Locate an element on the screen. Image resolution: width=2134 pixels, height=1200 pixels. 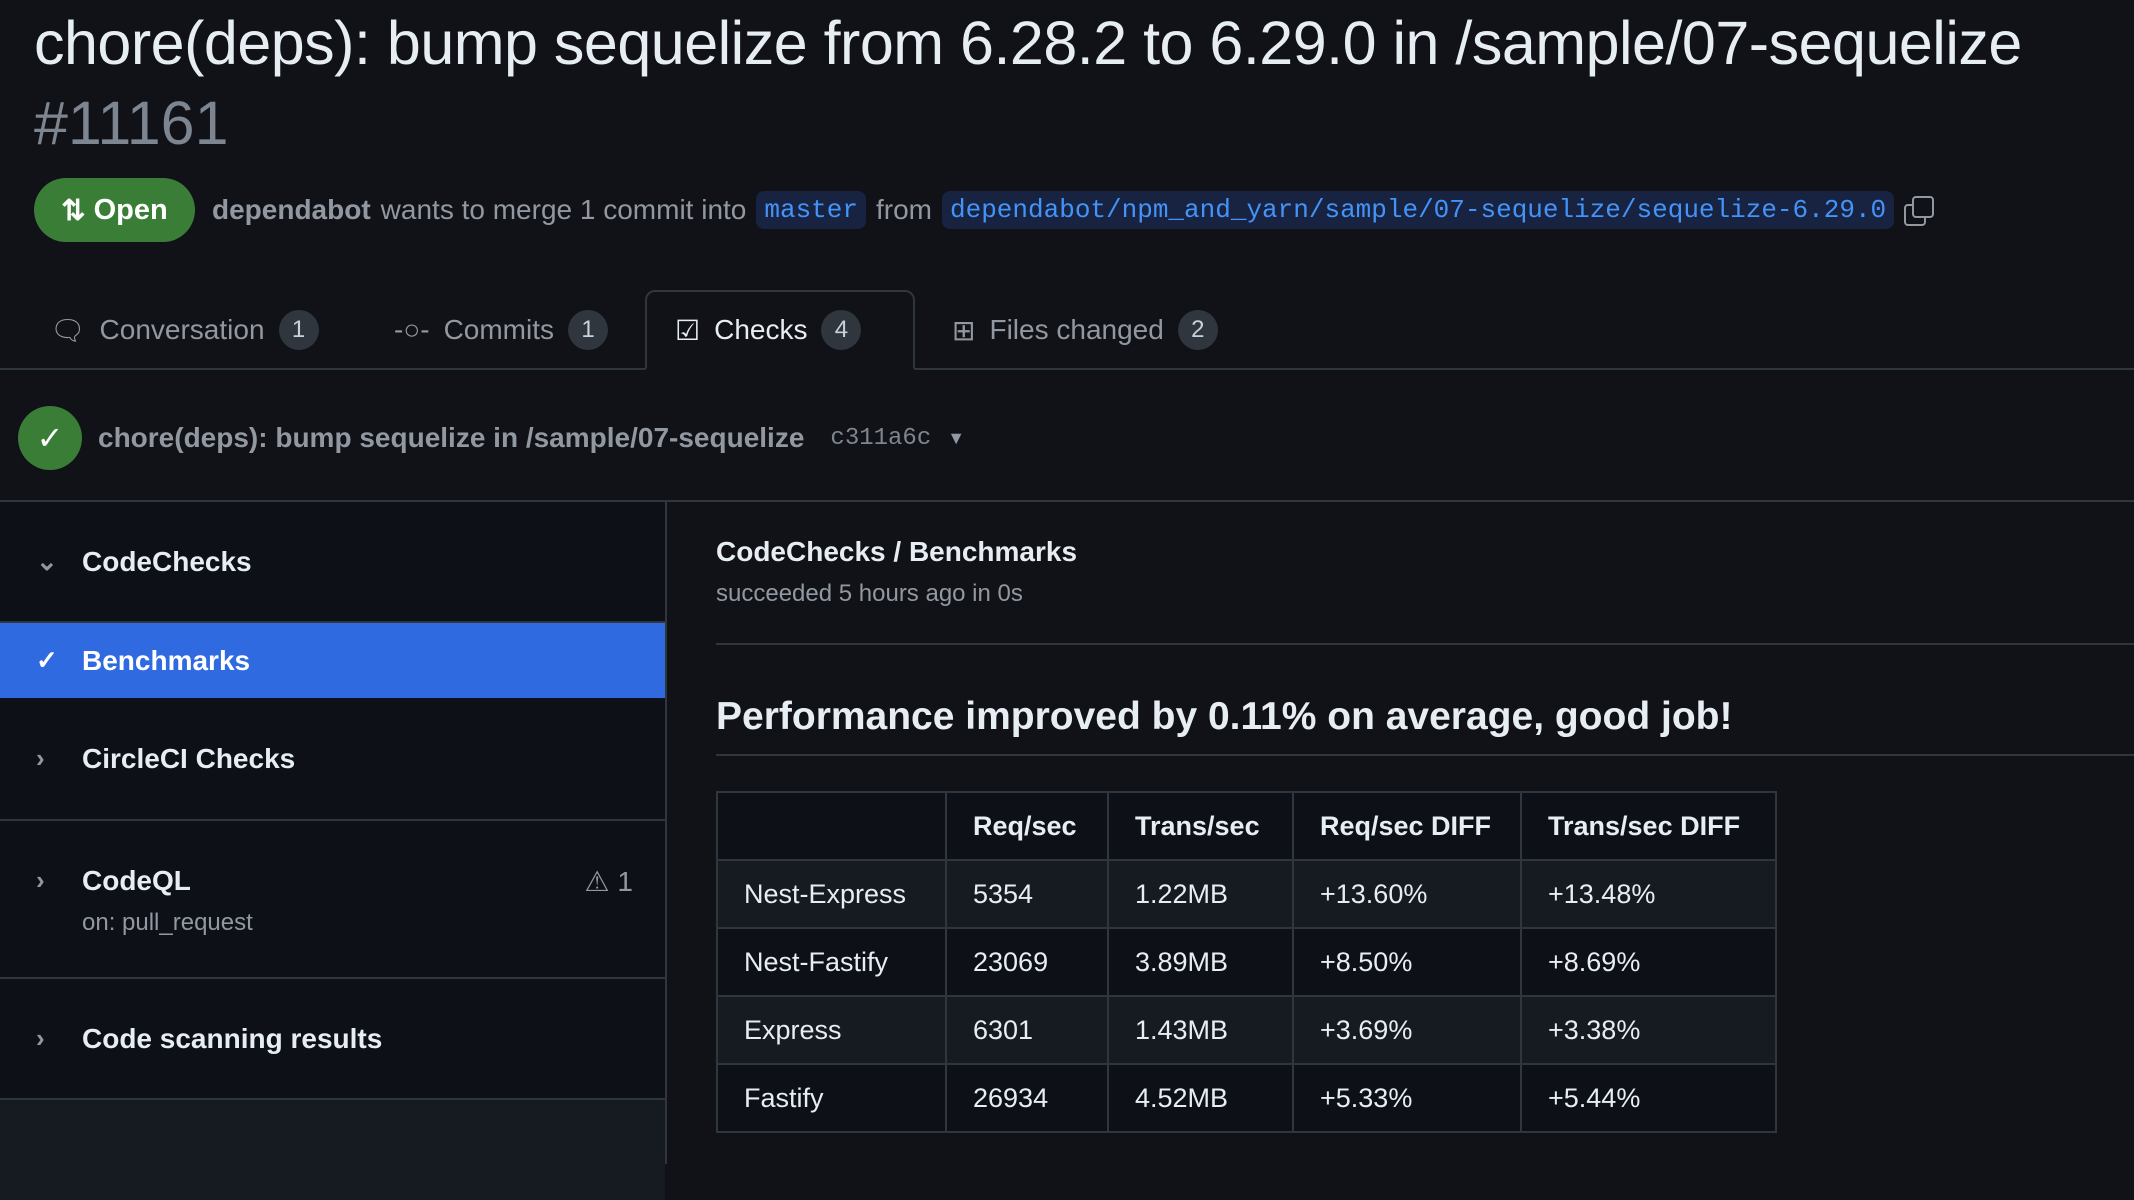
sidebar-item-benchmarks: ✓ Benchmarks is located at coordinates (332, 660).